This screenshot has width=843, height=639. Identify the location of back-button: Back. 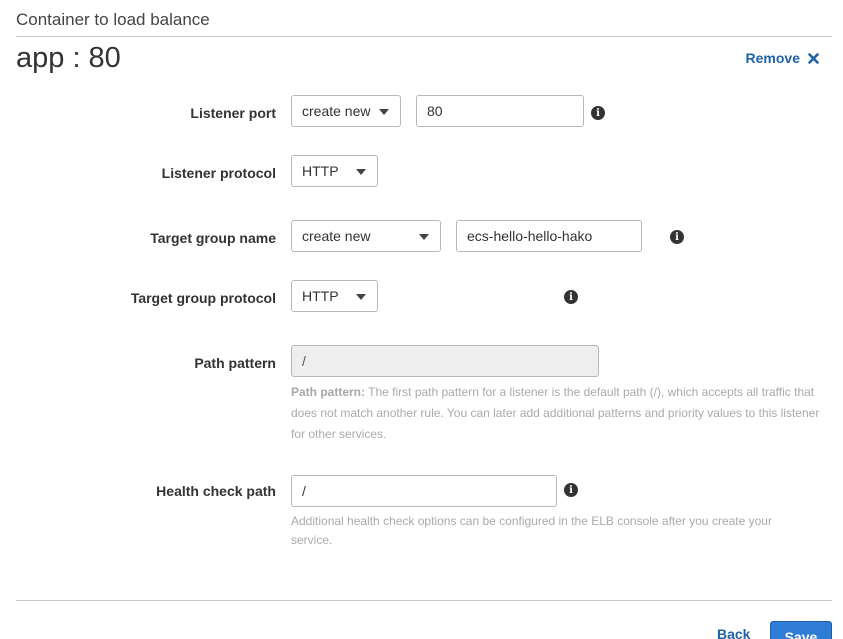
(733, 632).